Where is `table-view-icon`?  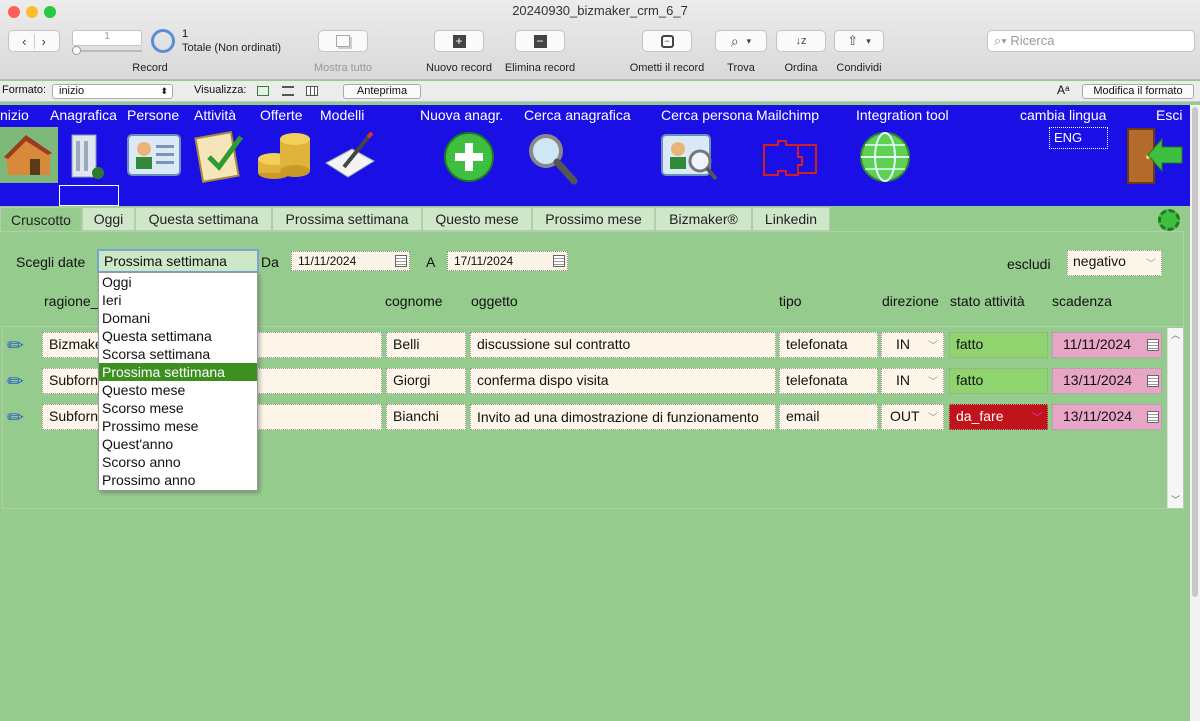 table-view-icon is located at coordinates (312, 91).